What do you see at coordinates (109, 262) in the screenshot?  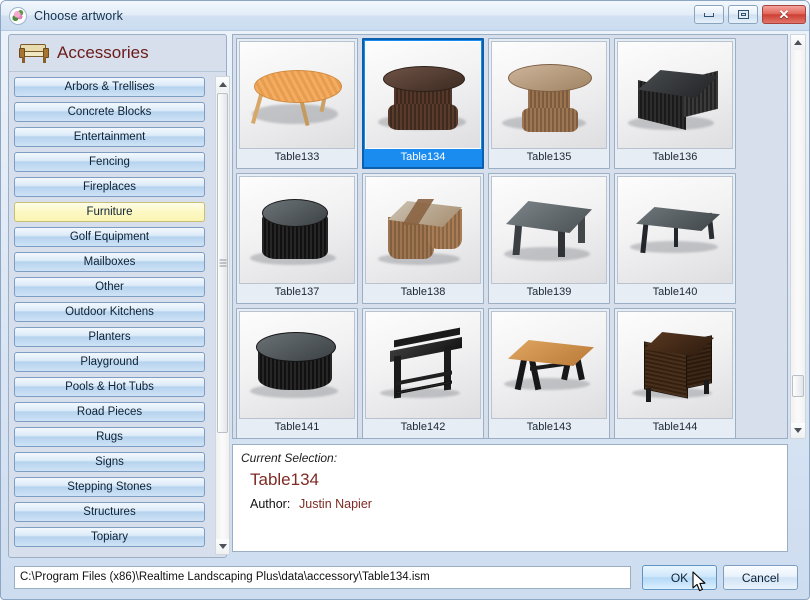 I see `sidebar-item-mailboxes: Mailboxes` at bounding box center [109, 262].